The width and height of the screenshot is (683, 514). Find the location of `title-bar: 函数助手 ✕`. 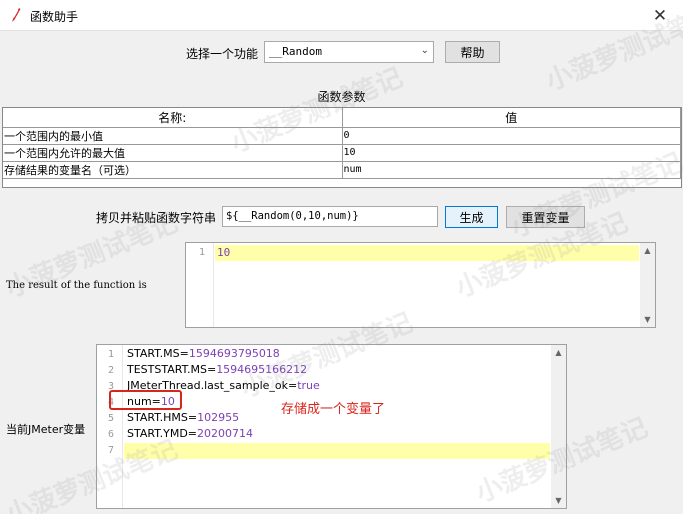

title-bar: 函数助手 ✕ is located at coordinates (341, 15).